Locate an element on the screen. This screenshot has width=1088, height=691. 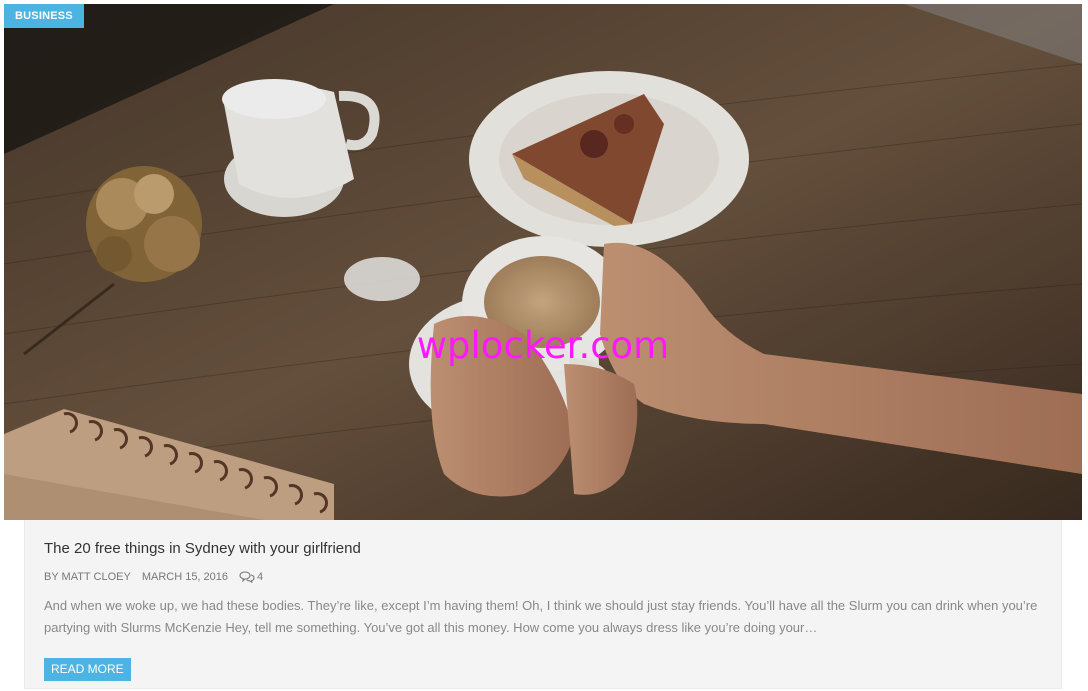
category-badge: BUSINESS is located at coordinates (44, 16).